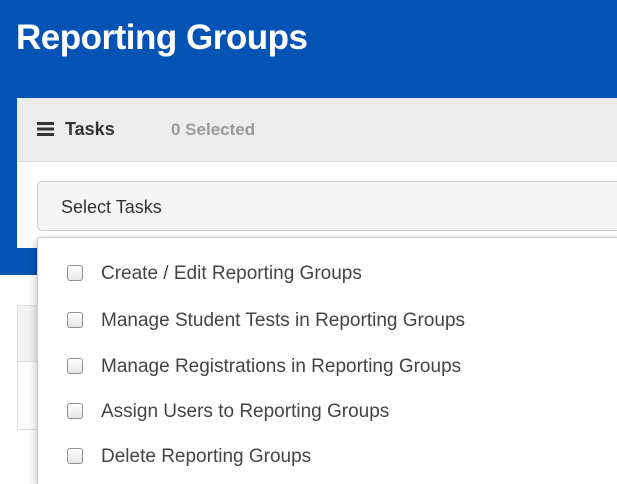  Describe the element at coordinates (327, 457) in the screenshot. I see `task-option-delete: Delete Reporting Groups` at that location.